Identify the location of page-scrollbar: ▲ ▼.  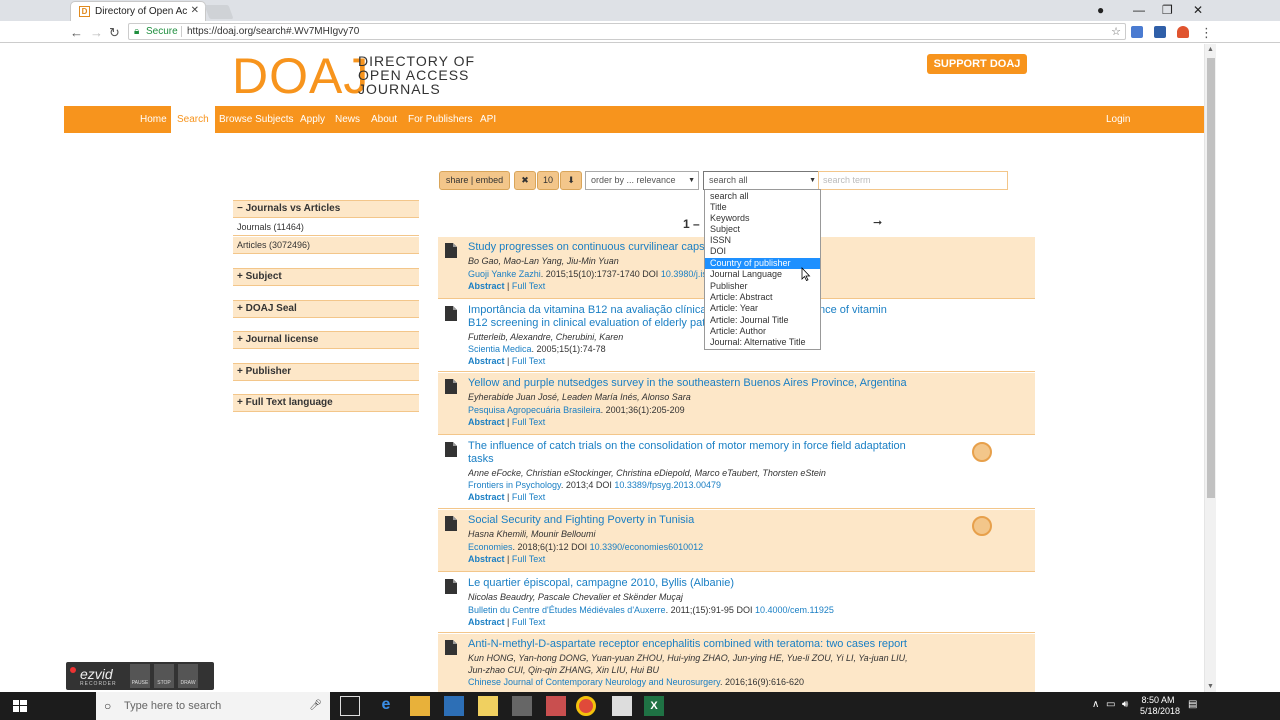
(1210, 368).